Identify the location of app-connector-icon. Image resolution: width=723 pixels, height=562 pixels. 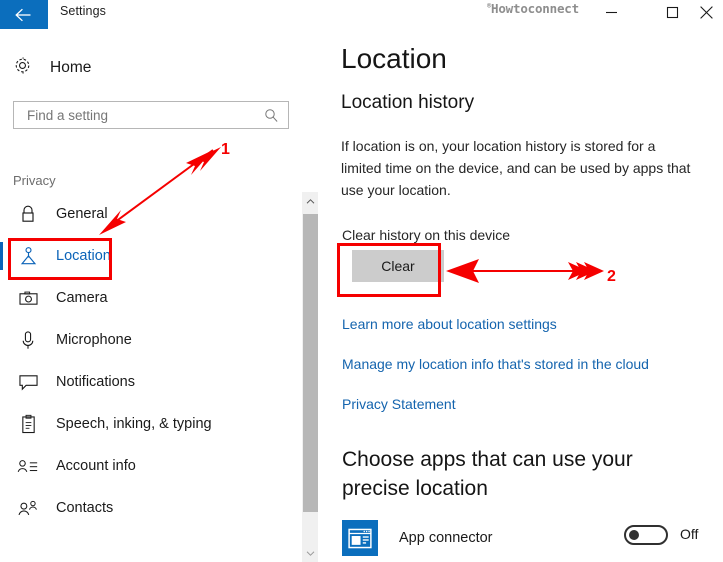
(360, 538).